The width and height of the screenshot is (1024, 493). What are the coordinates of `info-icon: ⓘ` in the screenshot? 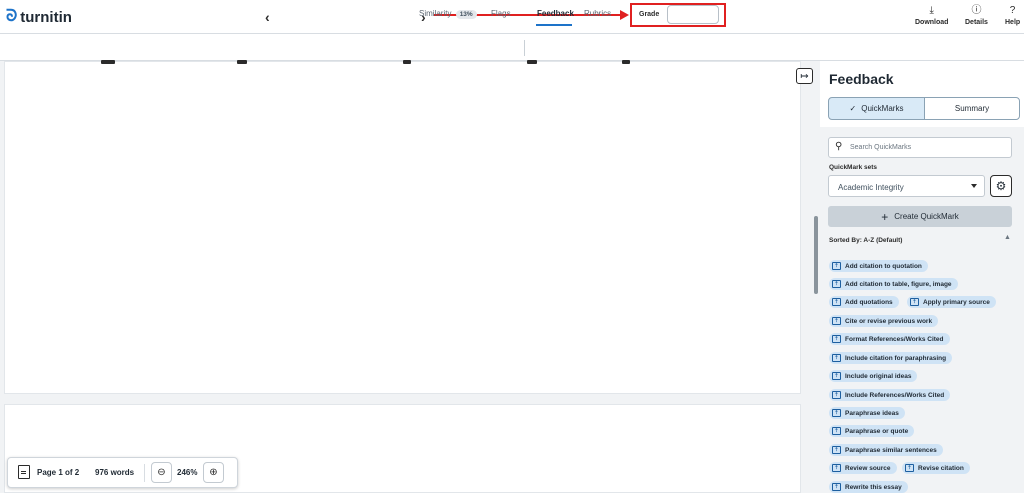 It's located at (976, 10).